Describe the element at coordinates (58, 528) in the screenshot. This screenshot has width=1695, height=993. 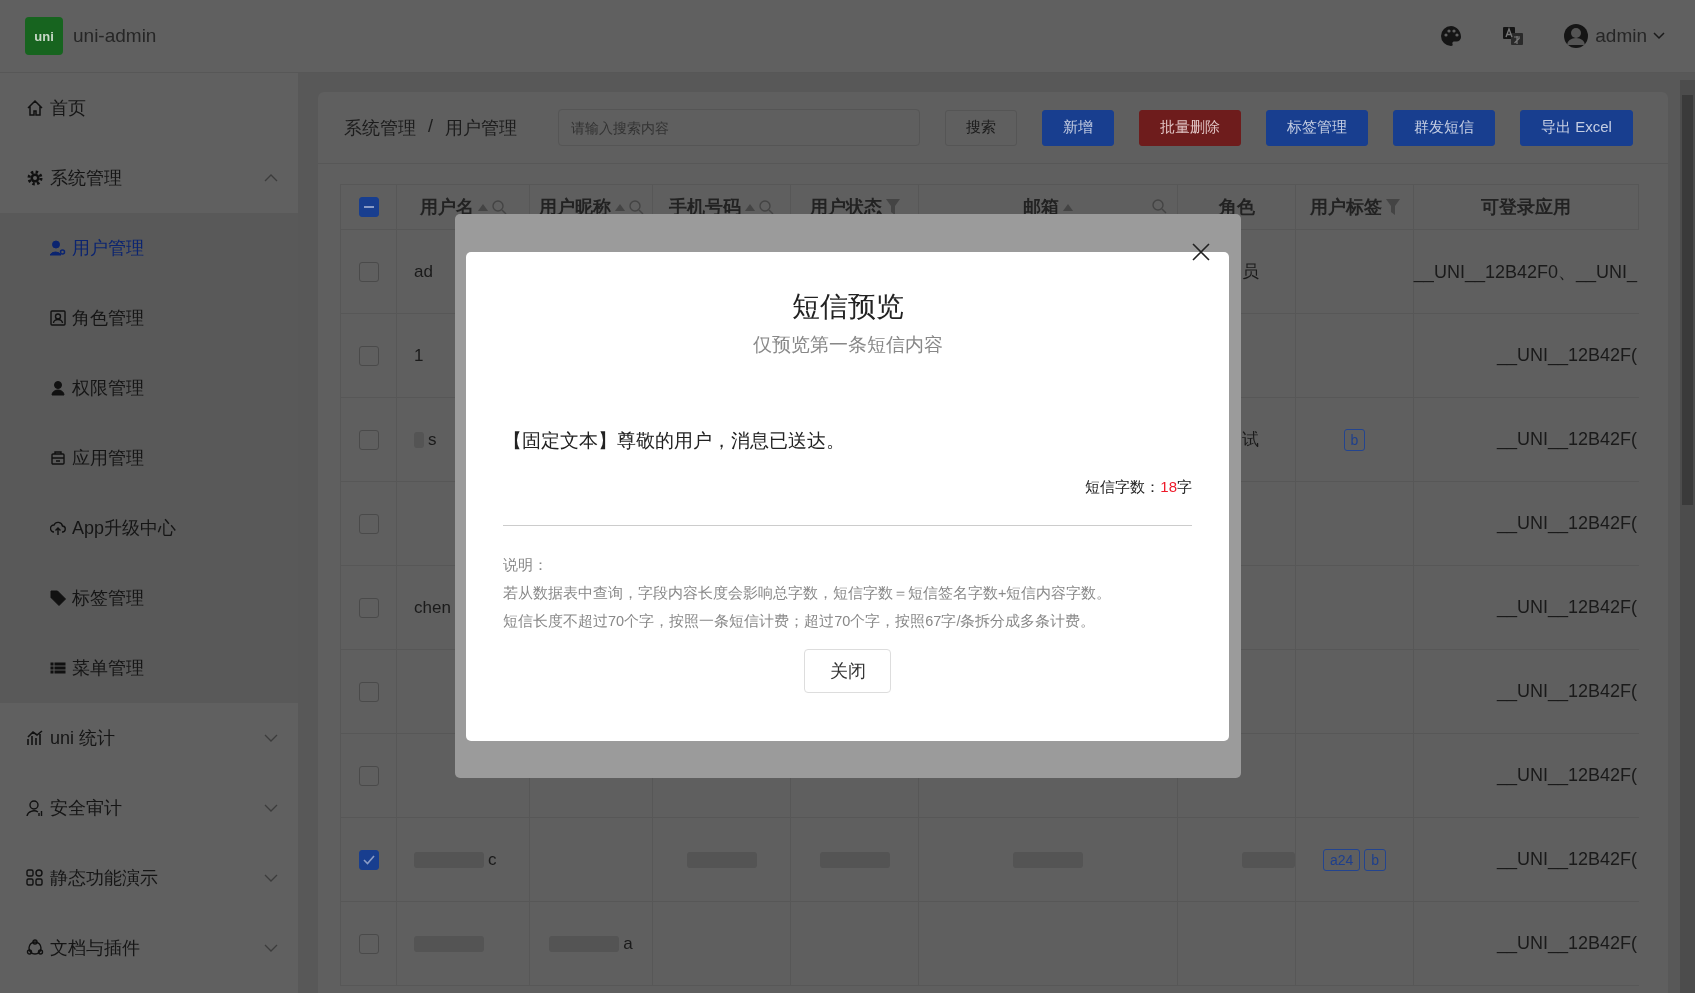
I see `cloud-upload-icon` at that location.